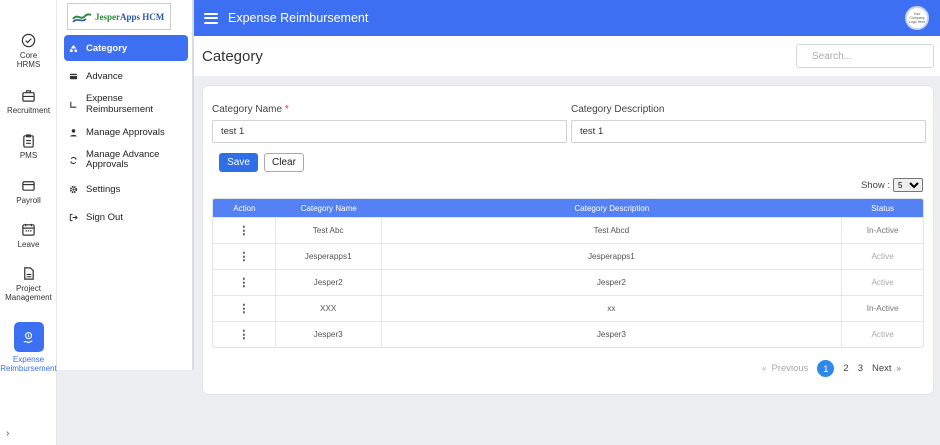  Describe the element at coordinates (329, 282) in the screenshot. I see `cell-name: Jesper2` at that location.